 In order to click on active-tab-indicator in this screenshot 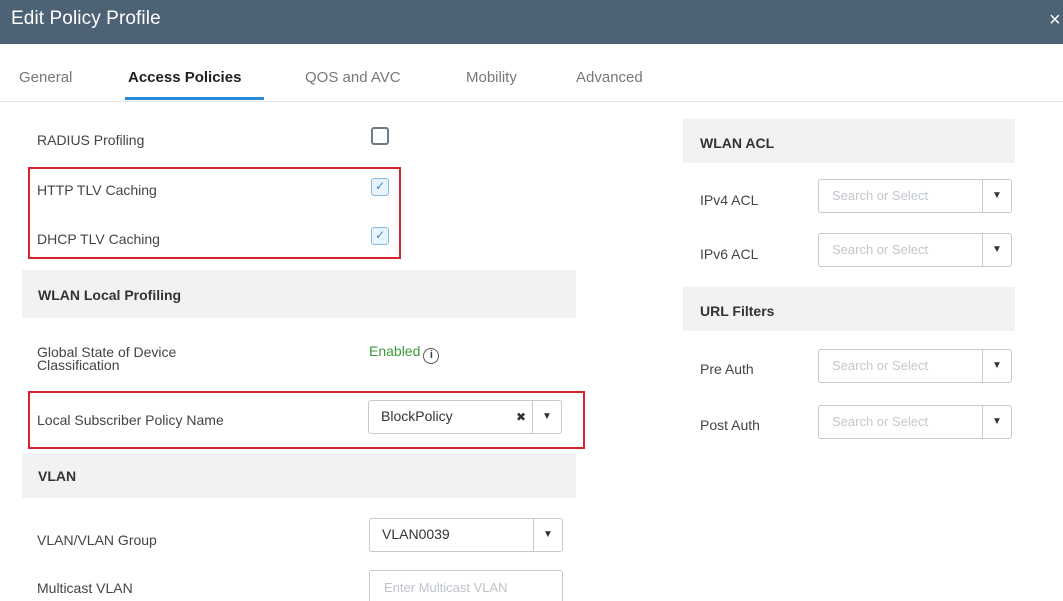, I will do `click(194, 98)`.